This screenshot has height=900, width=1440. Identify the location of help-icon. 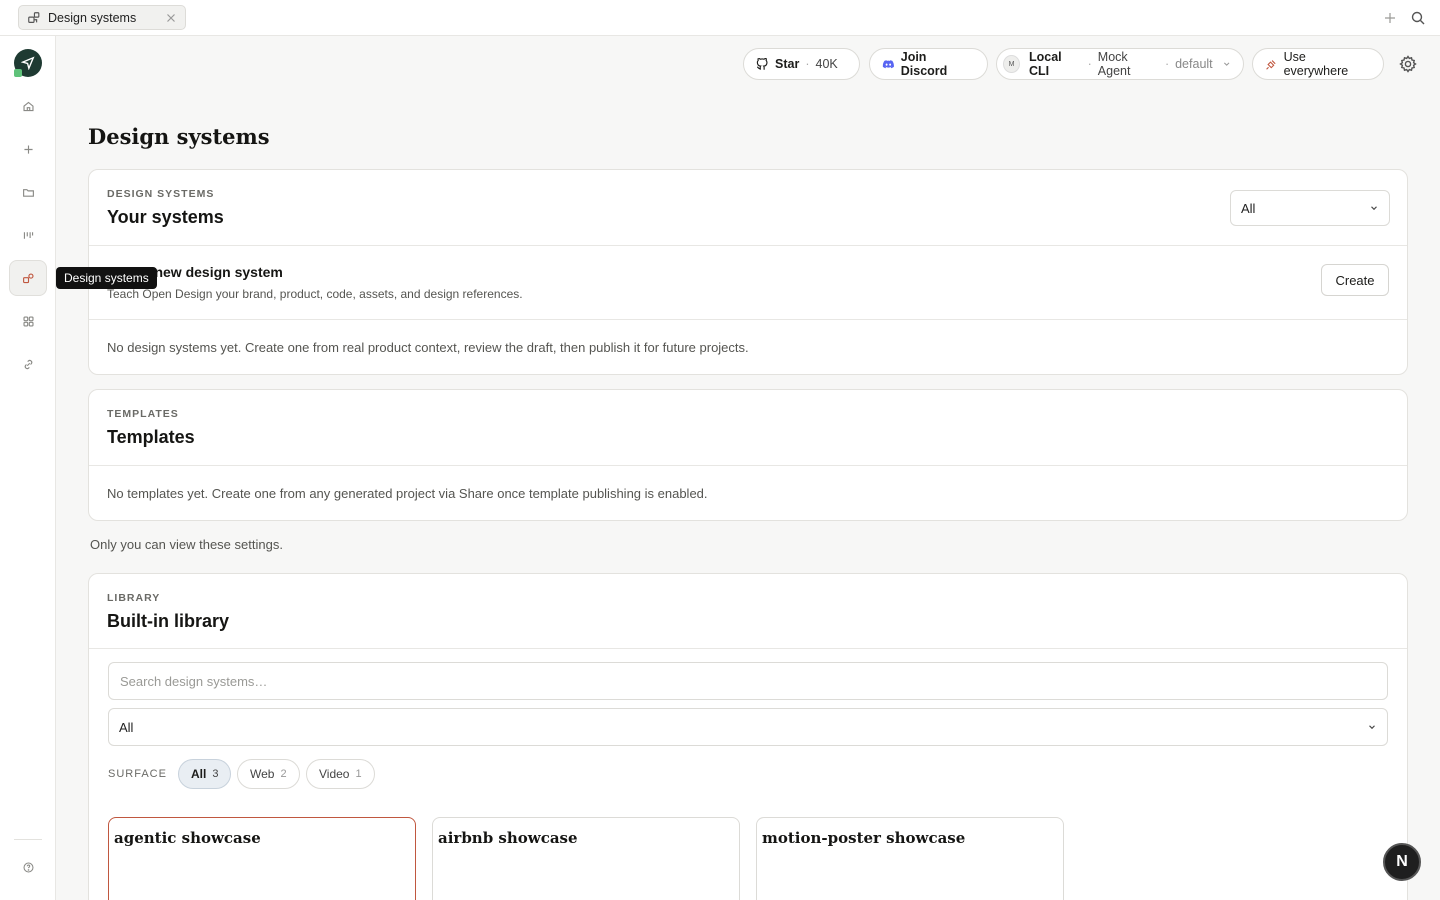
(28, 867).